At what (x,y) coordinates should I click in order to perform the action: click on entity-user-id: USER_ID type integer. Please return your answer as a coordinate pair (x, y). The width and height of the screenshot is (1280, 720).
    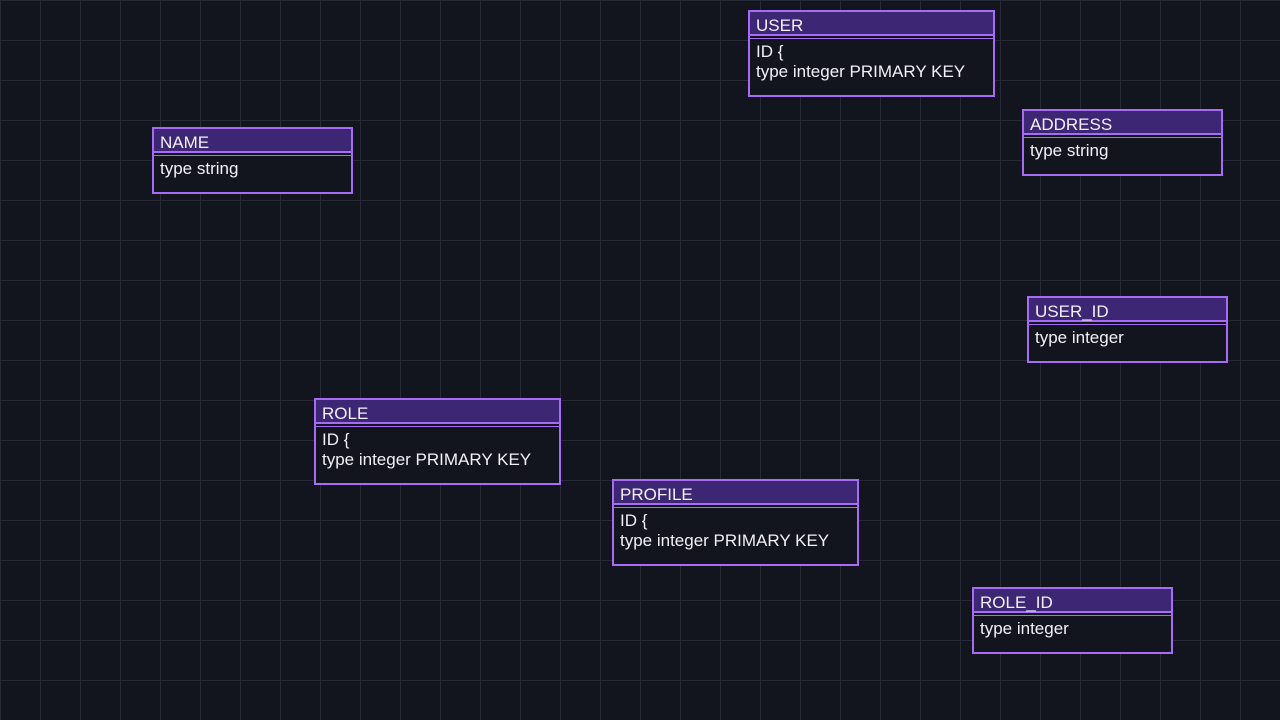
    Looking at the image, I should click on (1127, 329).